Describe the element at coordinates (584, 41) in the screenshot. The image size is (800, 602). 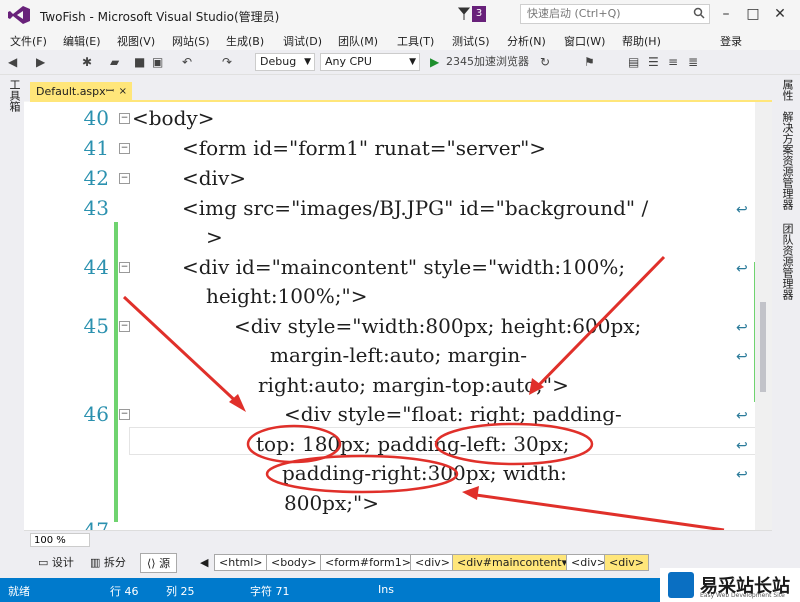
I see `menu-window: 窗口(W)` at that location.